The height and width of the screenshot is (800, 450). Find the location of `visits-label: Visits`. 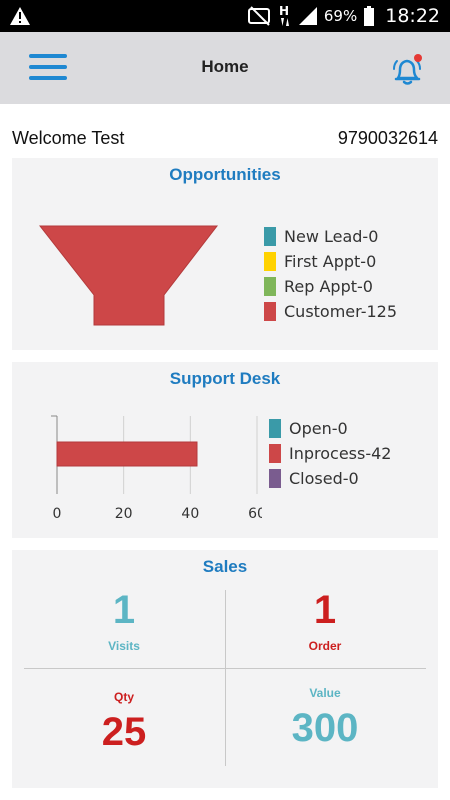

visits-label: Visits is located at coordinates (124, 646).